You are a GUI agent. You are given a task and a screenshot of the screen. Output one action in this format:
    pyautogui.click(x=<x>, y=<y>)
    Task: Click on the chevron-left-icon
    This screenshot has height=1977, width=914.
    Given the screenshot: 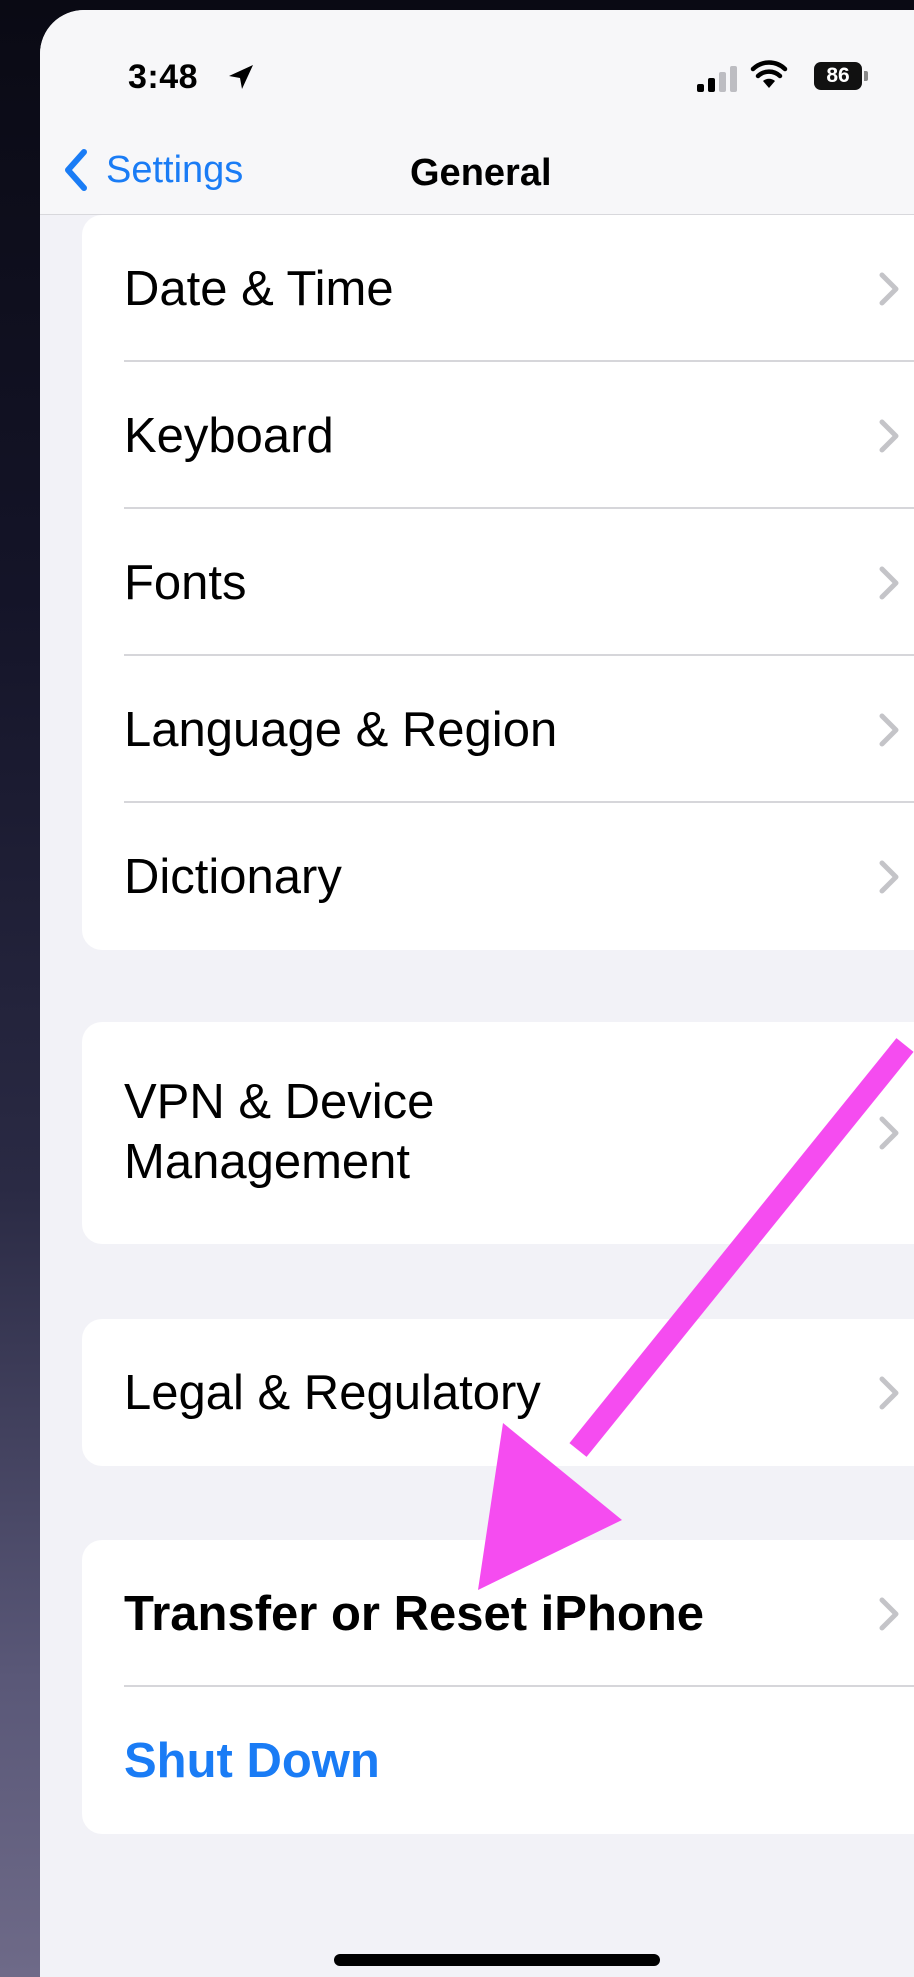 What is the action you would take?
    pyautogui.click(x=76, y=170)
    